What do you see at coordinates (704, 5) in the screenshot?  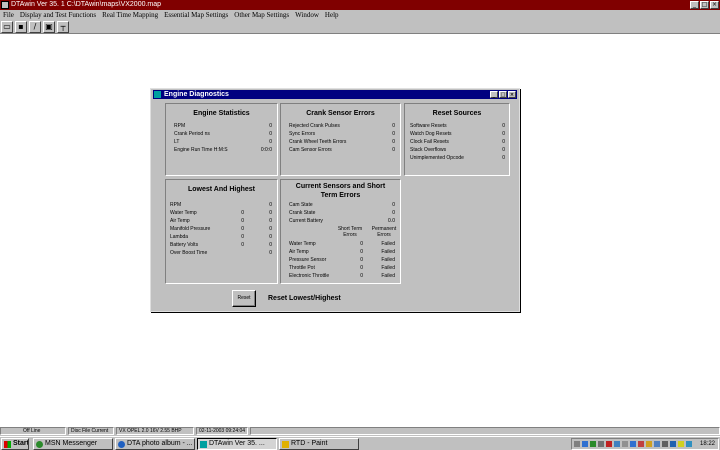 I see `maximize-button: □` at bounding box center [704, 5].